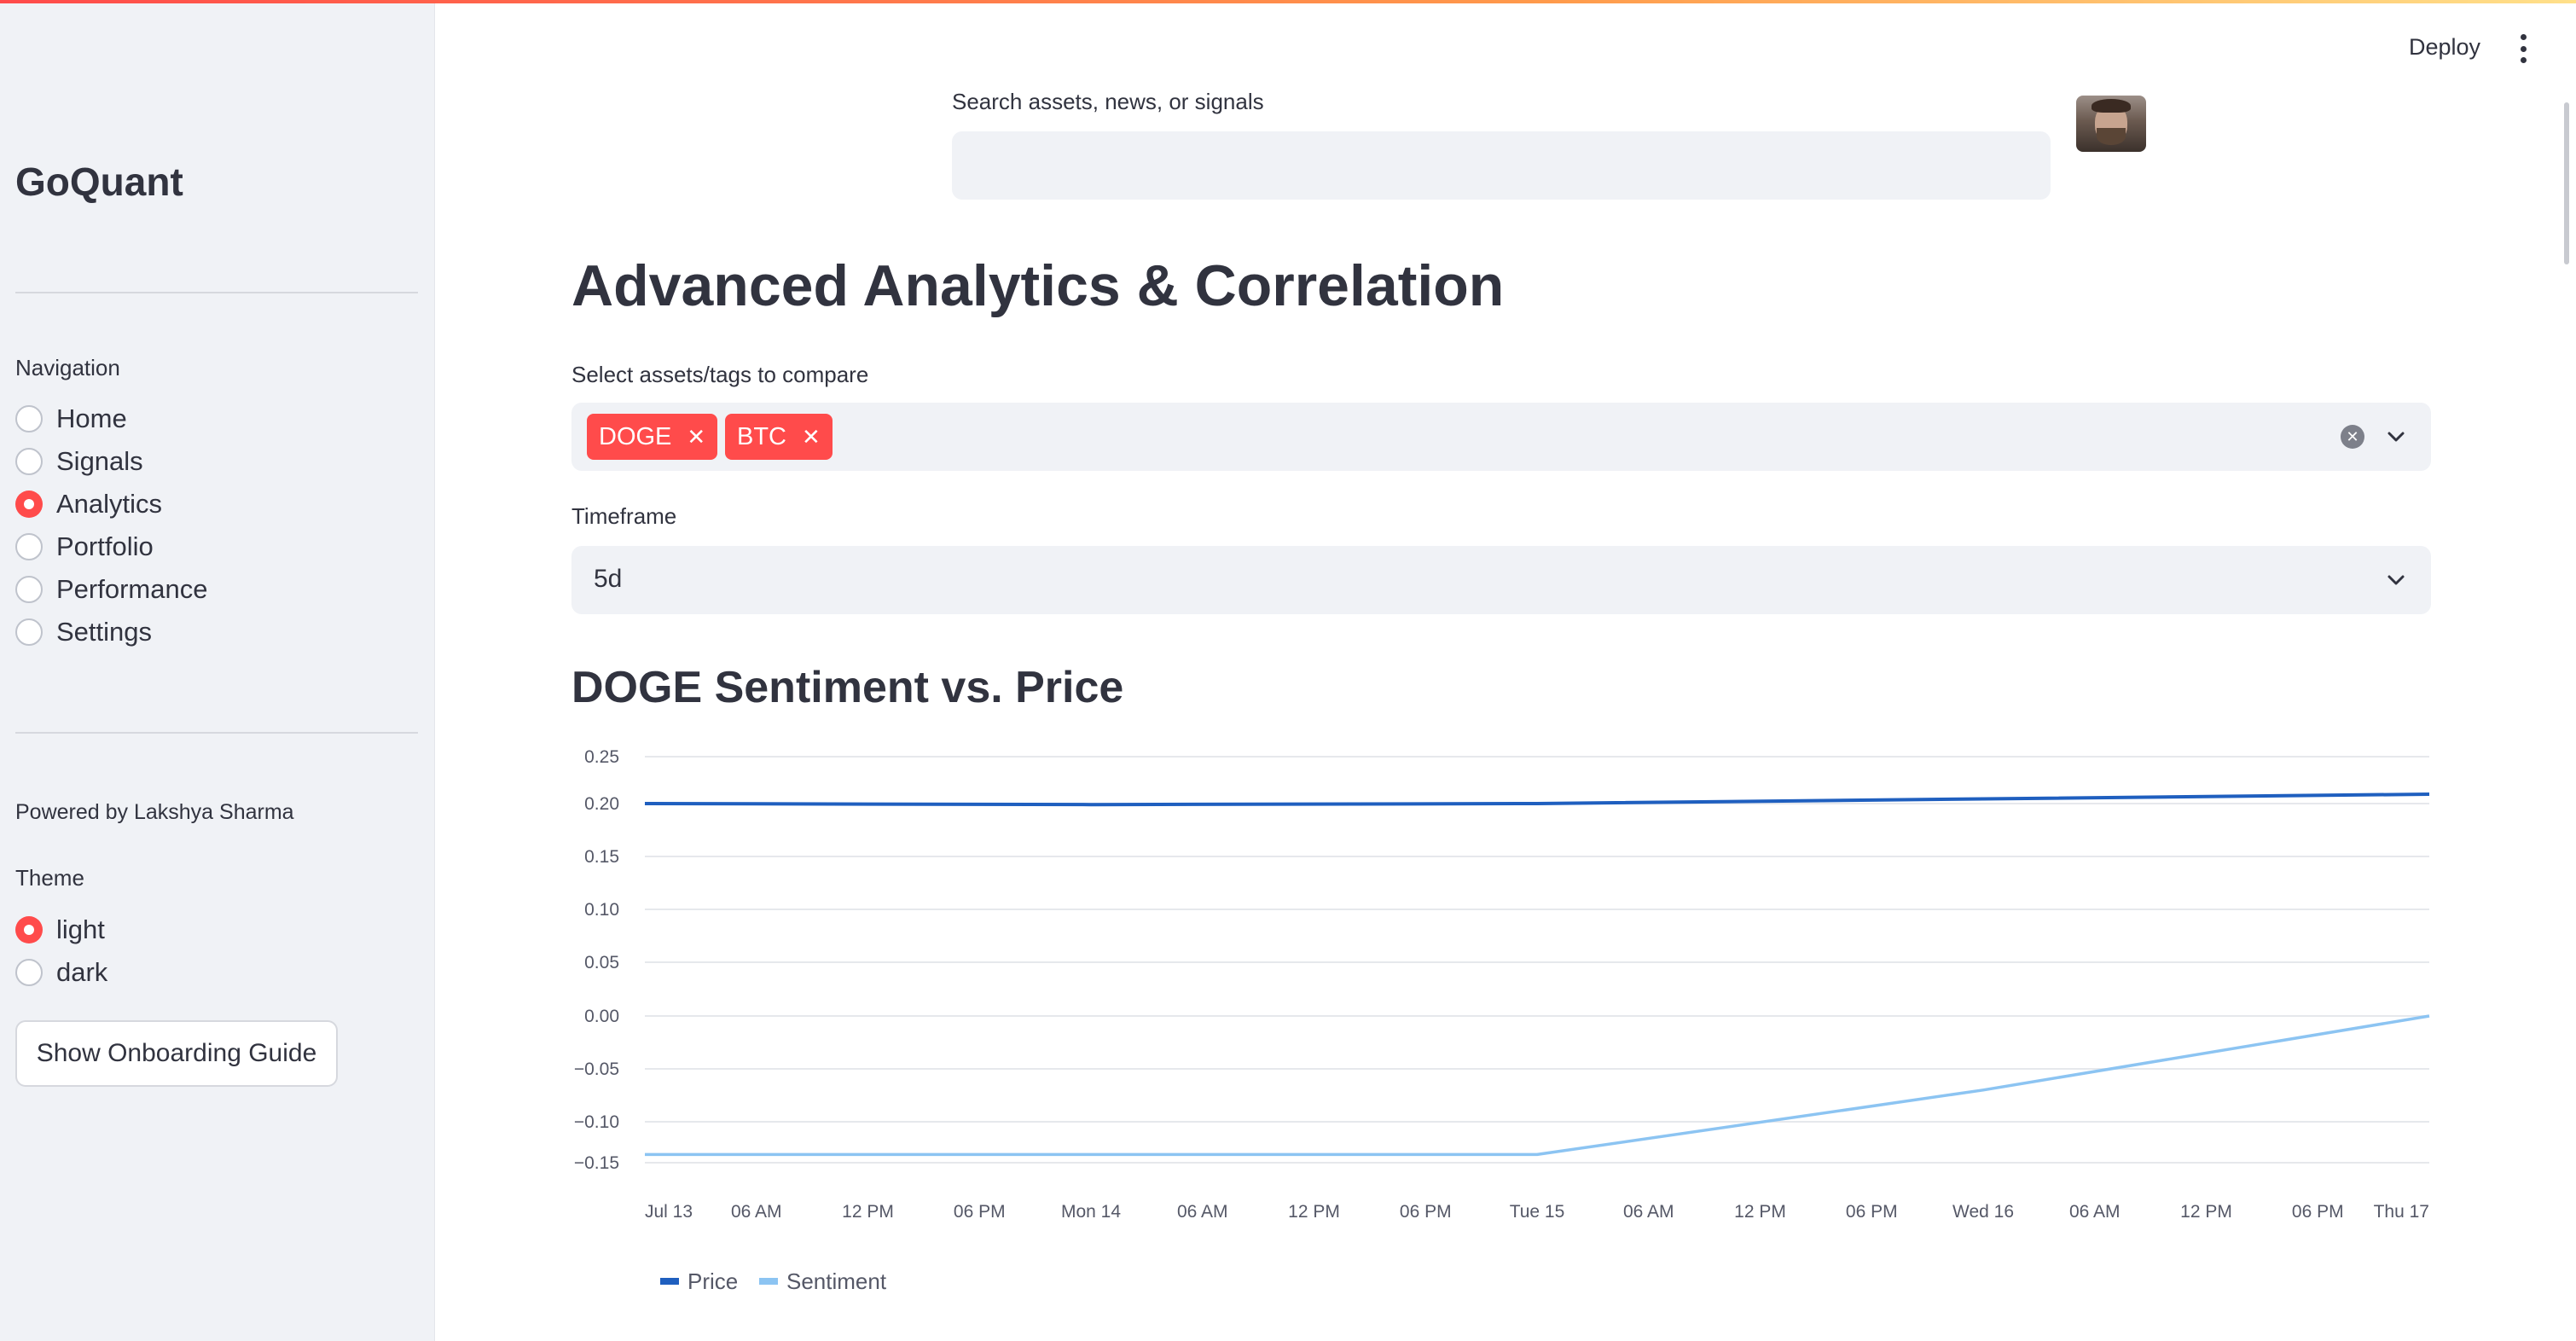 This screenshot has height=1341, width=2576. Describe the element at coordinates (624, 516) in the screenshot. I see `timeframe-label: Timeframe` at that location.